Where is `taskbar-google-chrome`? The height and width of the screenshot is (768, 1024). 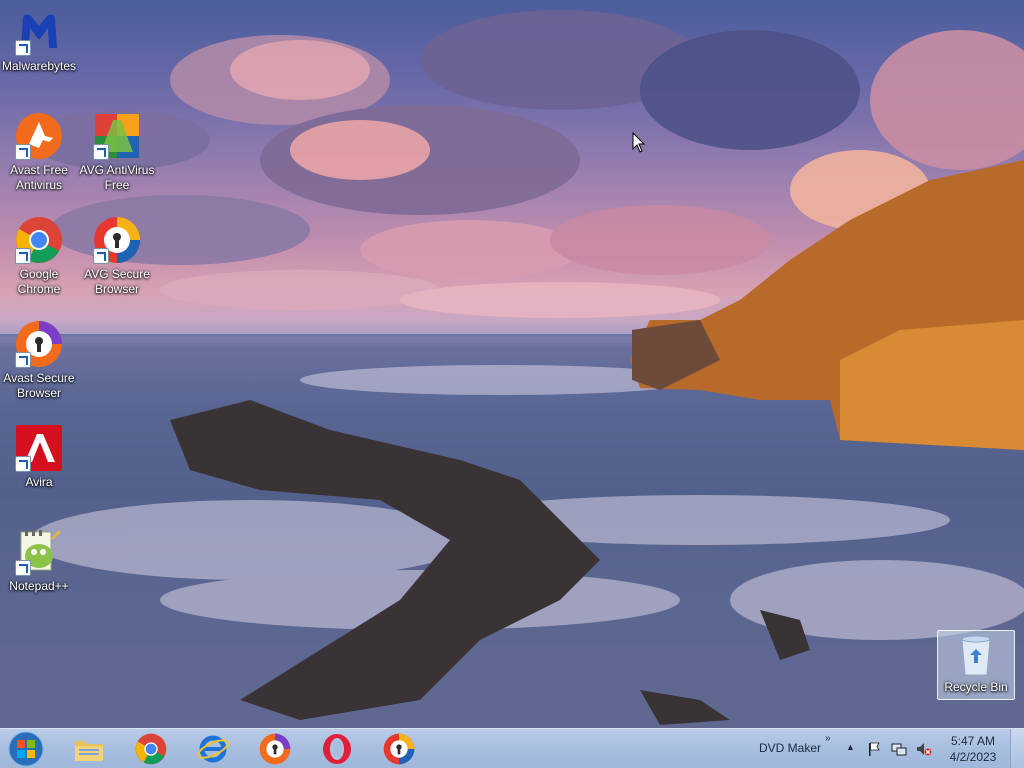 taskbar-google-chrome is located at coordinates (151, 749).